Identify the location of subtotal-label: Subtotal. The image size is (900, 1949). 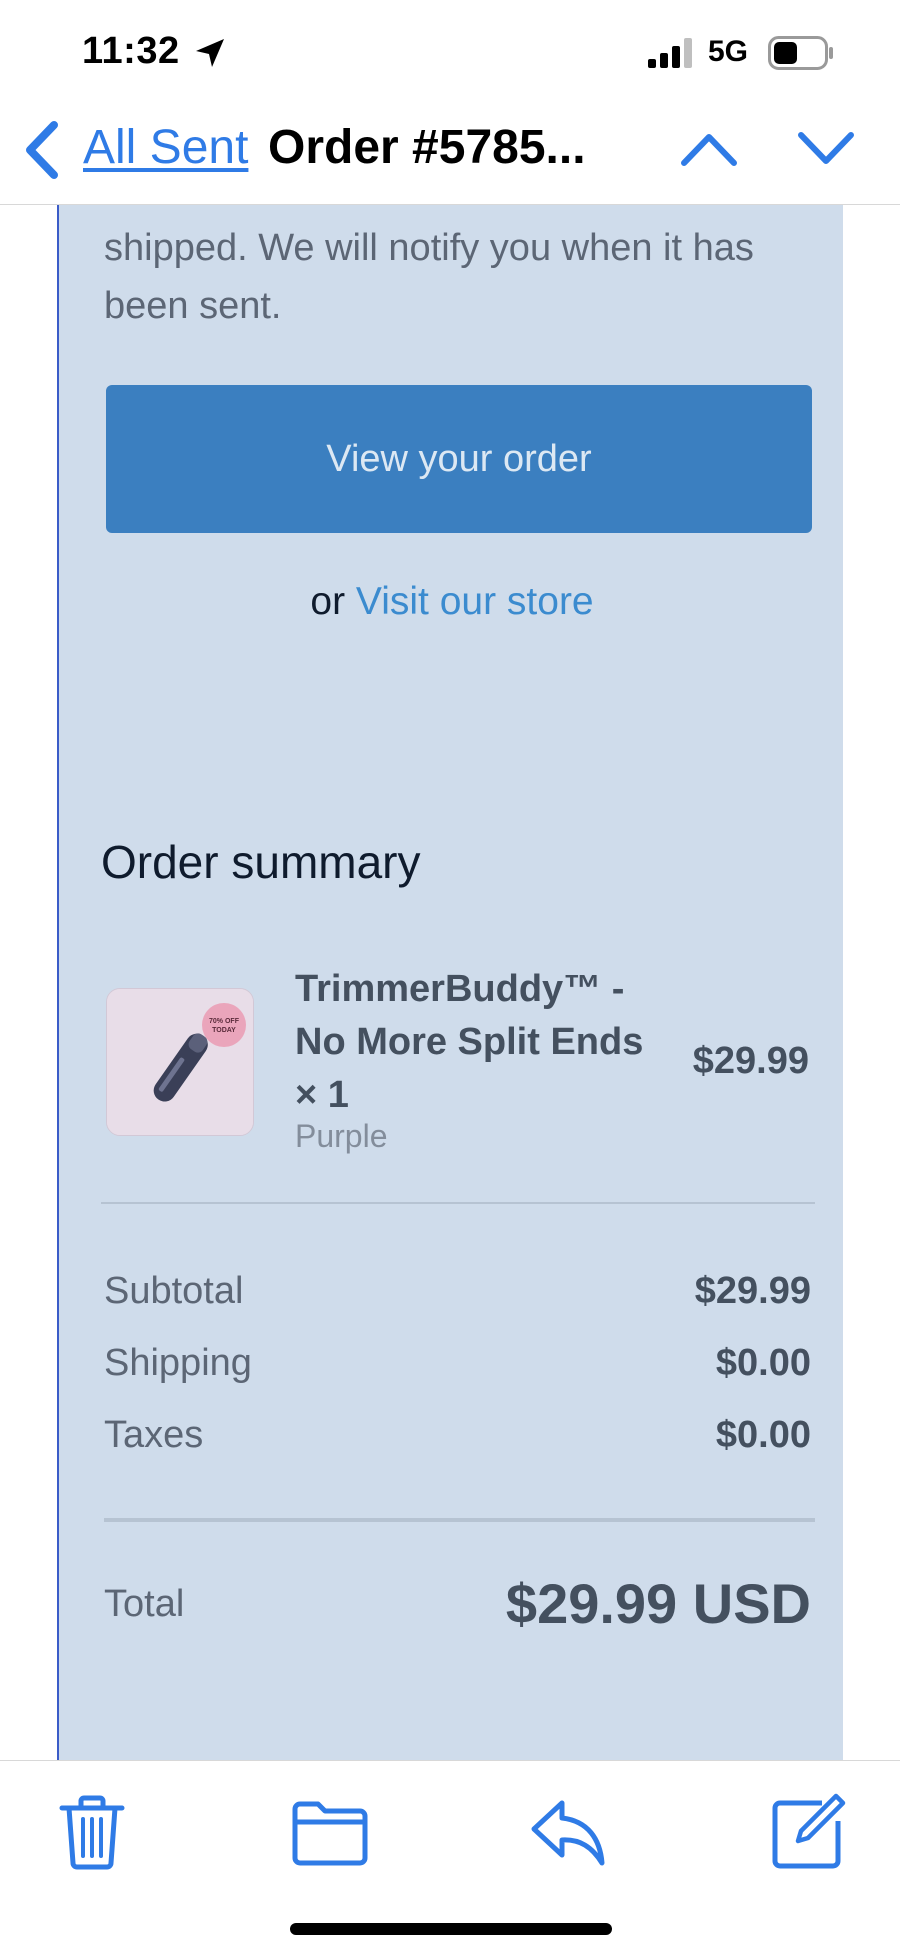
(174, 1291).